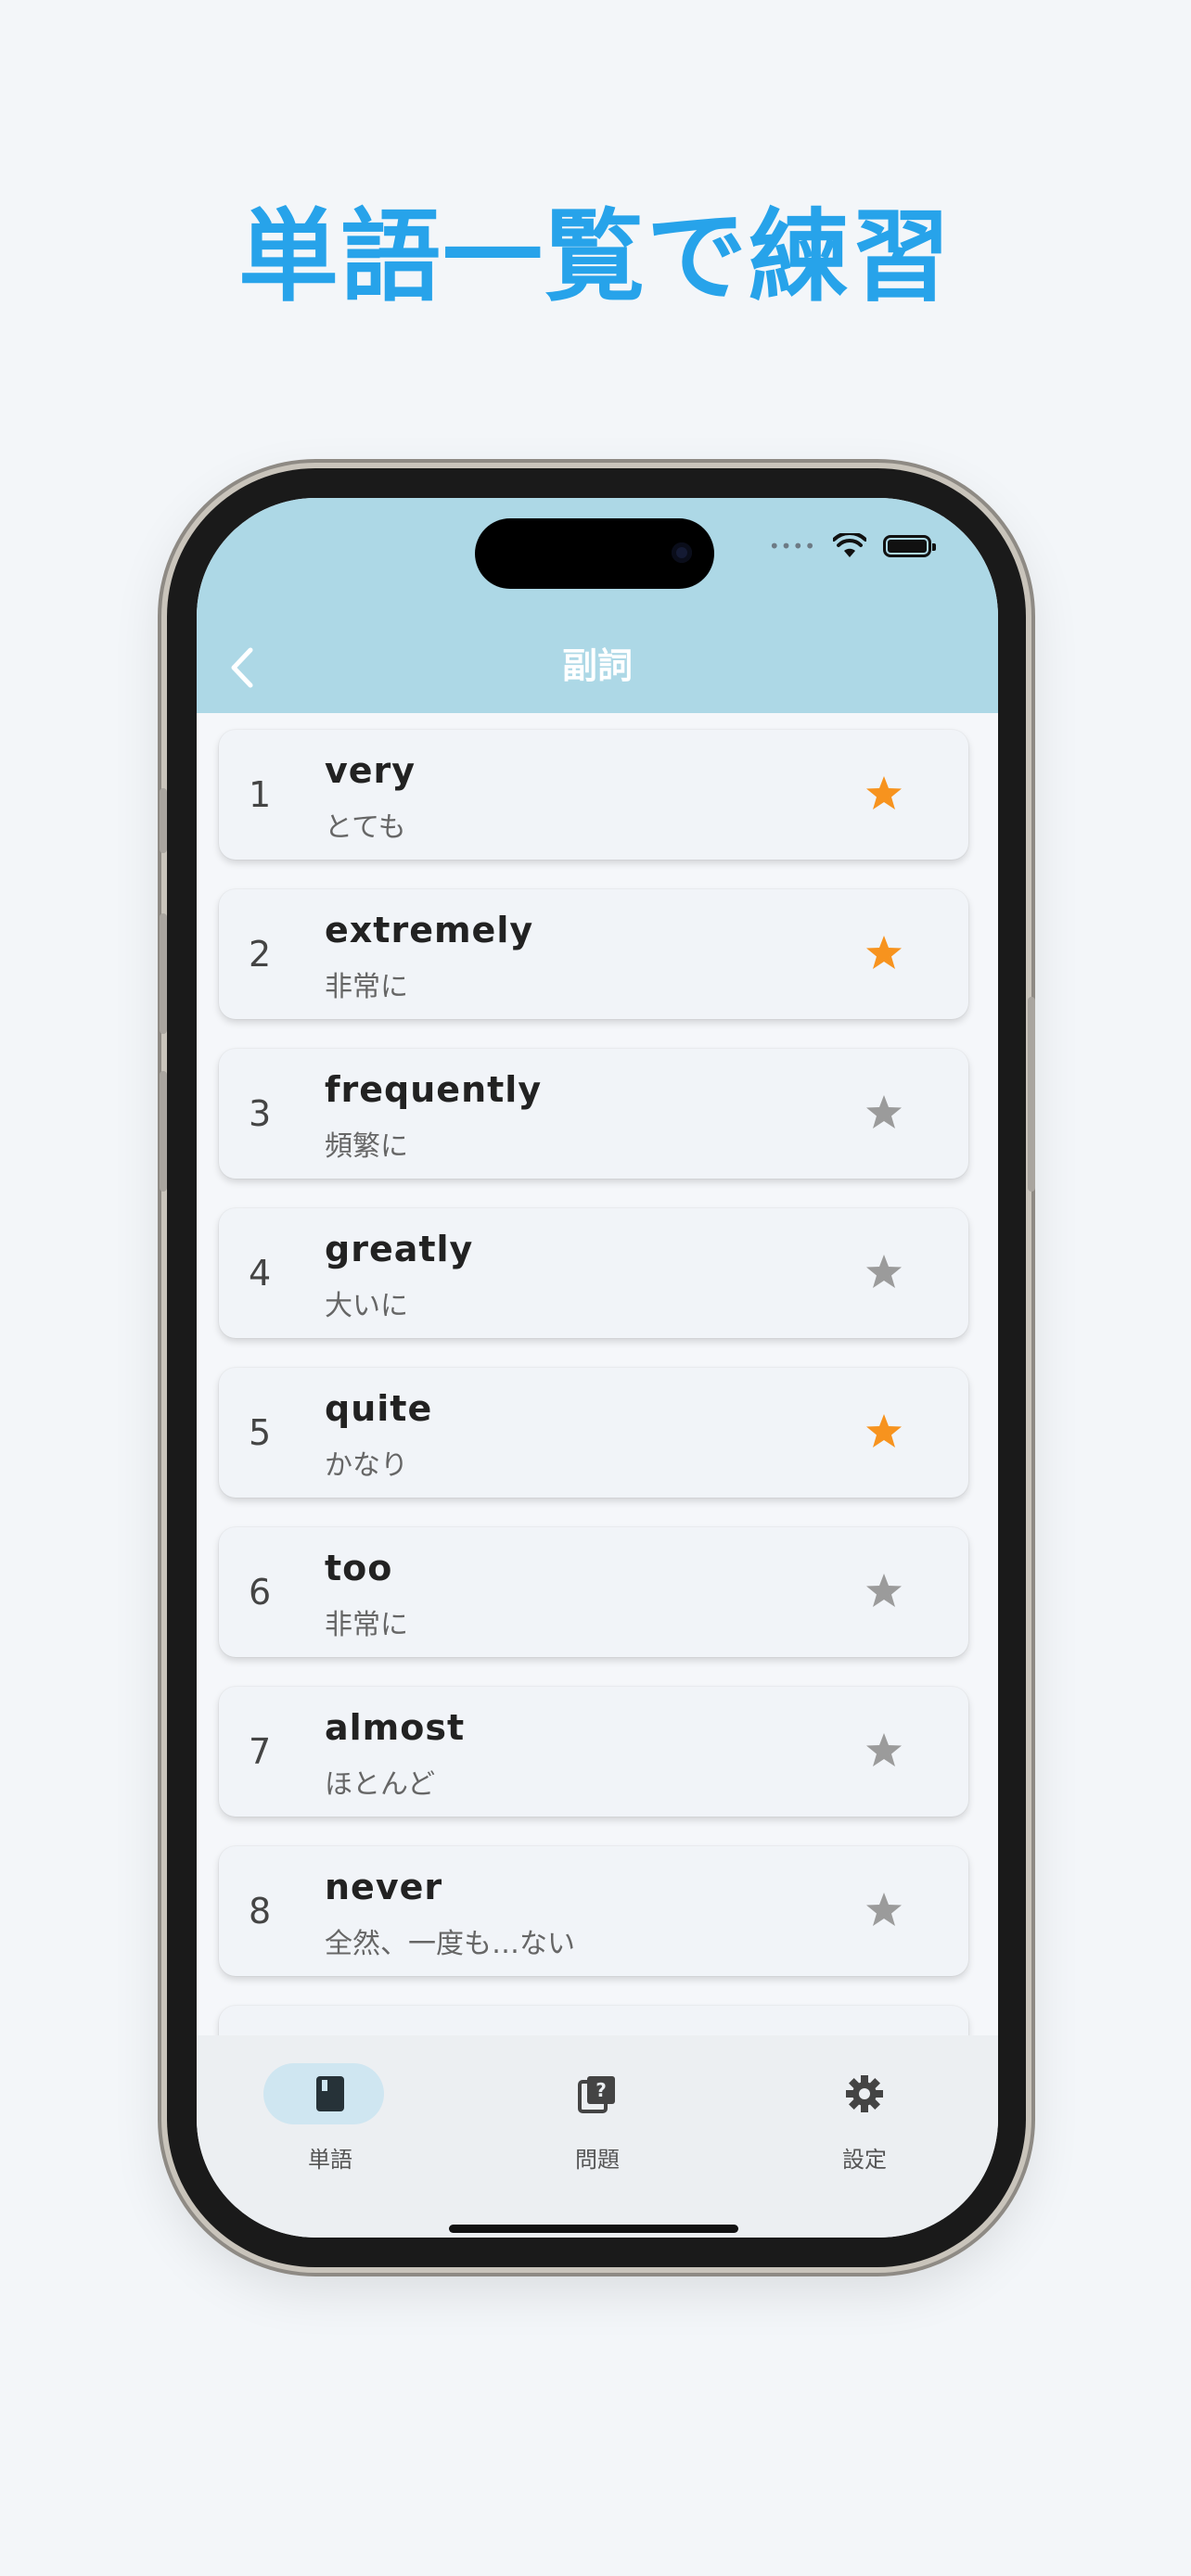 The image size is (1191, 2576). I want to click on tab-quiz: ? 問題, so click(597, 2104).